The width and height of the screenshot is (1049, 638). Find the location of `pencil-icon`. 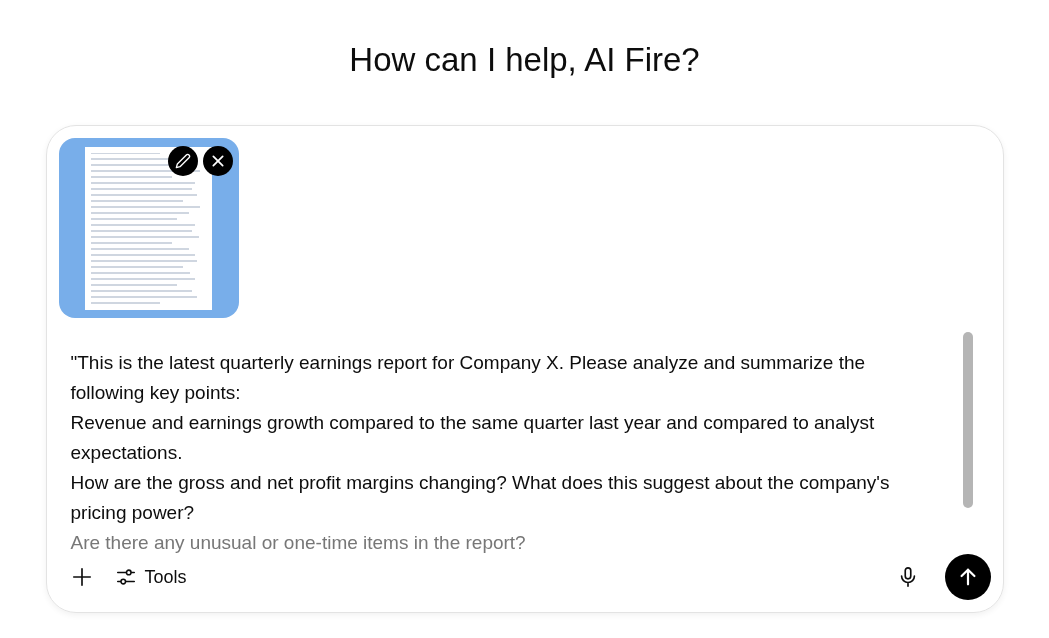

pencil-icon is located at coordinates (182, 161).